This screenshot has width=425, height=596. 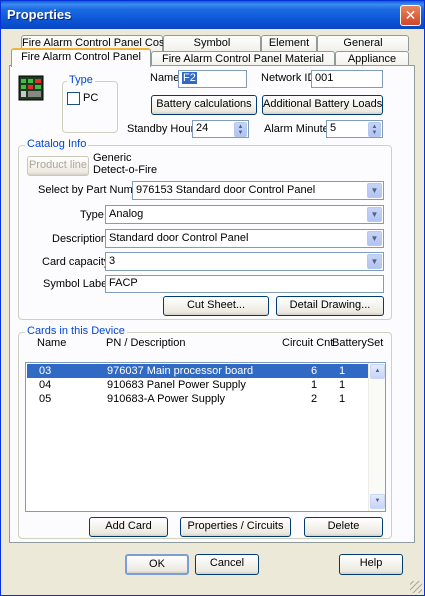 I want to click on catalog-info-legend: Catalog Info, so click(x=57, y=144).